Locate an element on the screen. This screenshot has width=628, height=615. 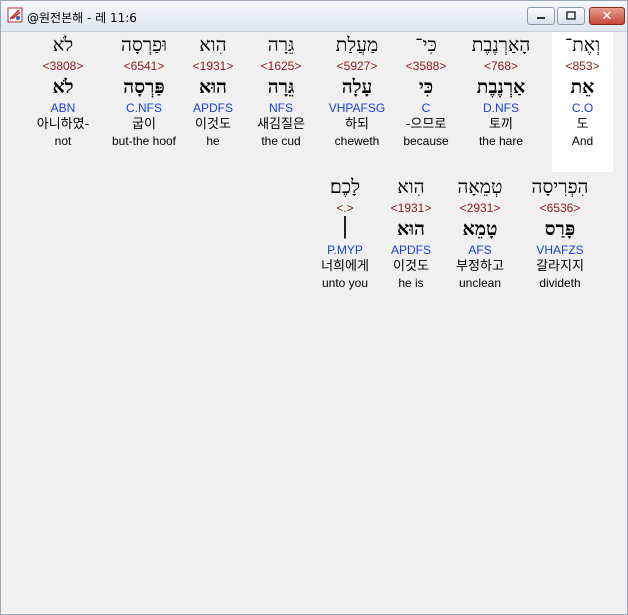
maximize-button is located at coordinates (571, 16).